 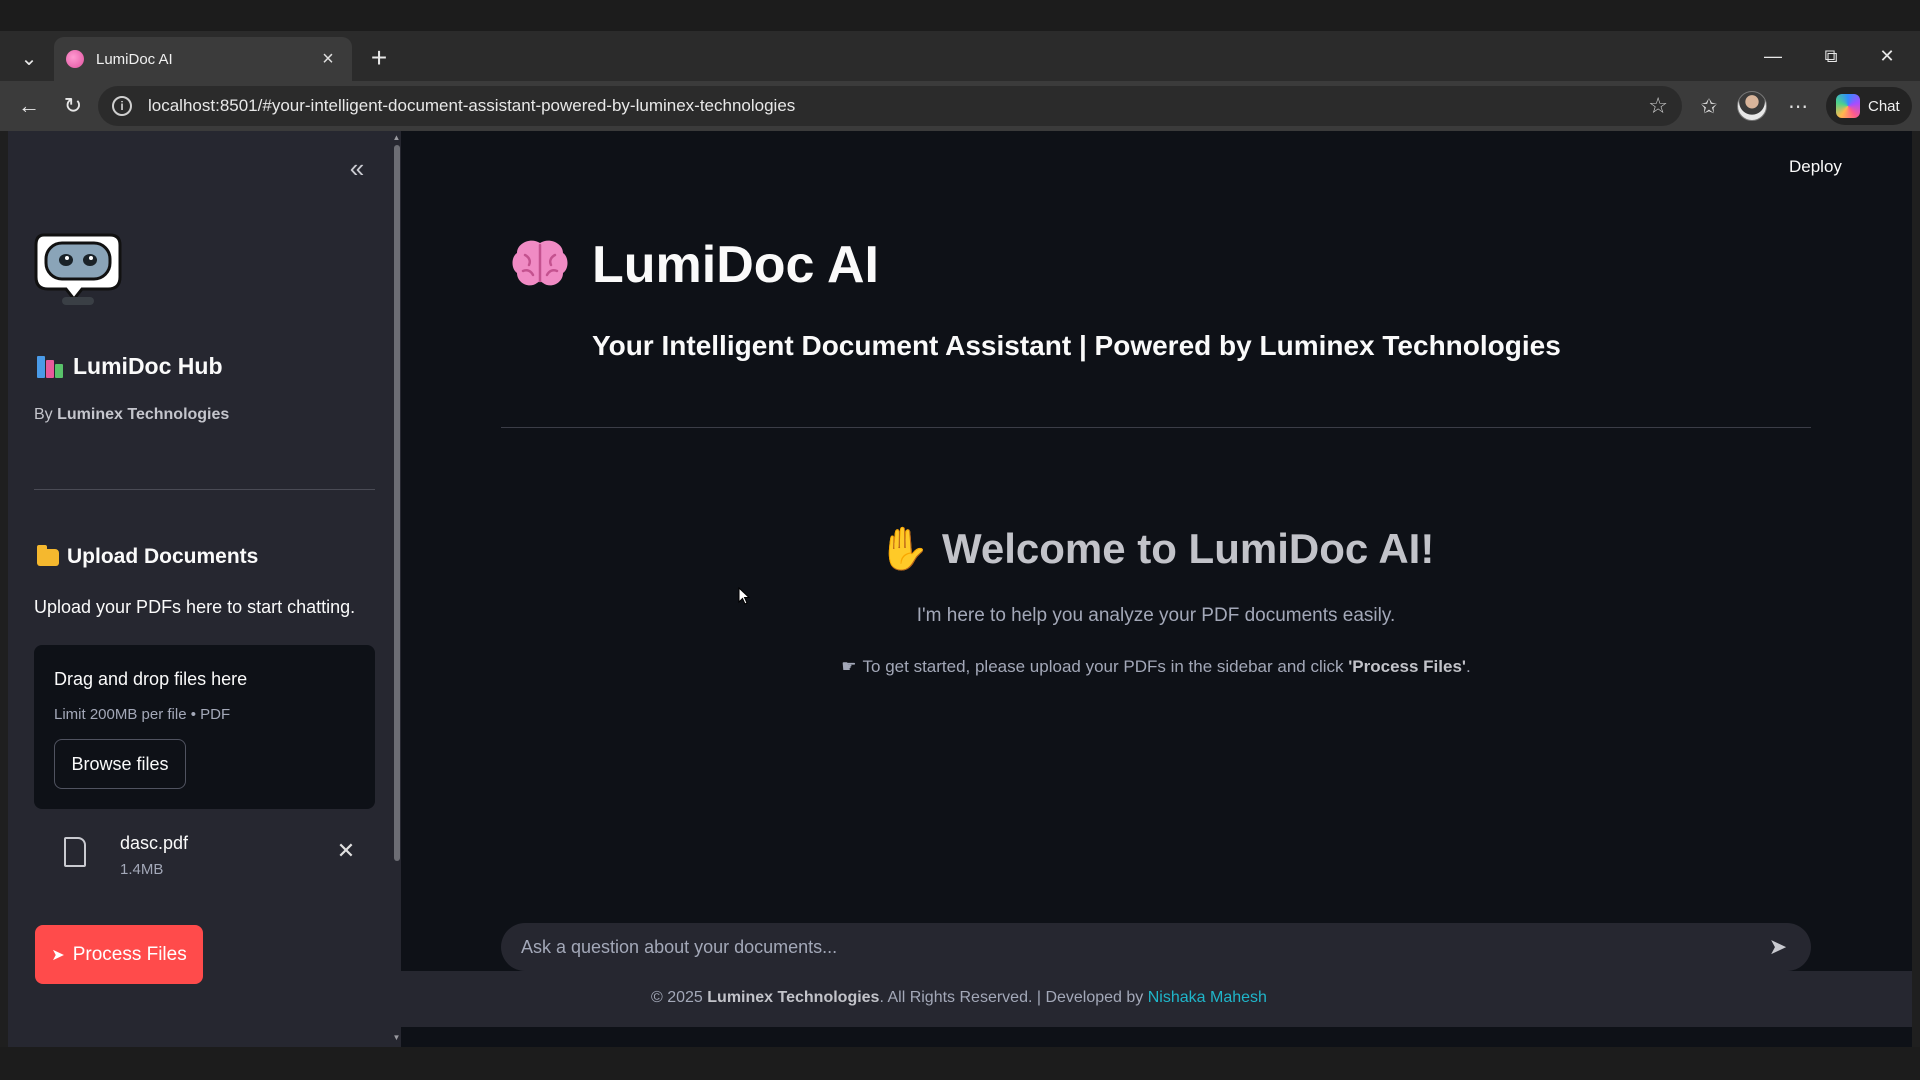 I want to click on process-files-label: Process Files, so click(x=129, y=954).